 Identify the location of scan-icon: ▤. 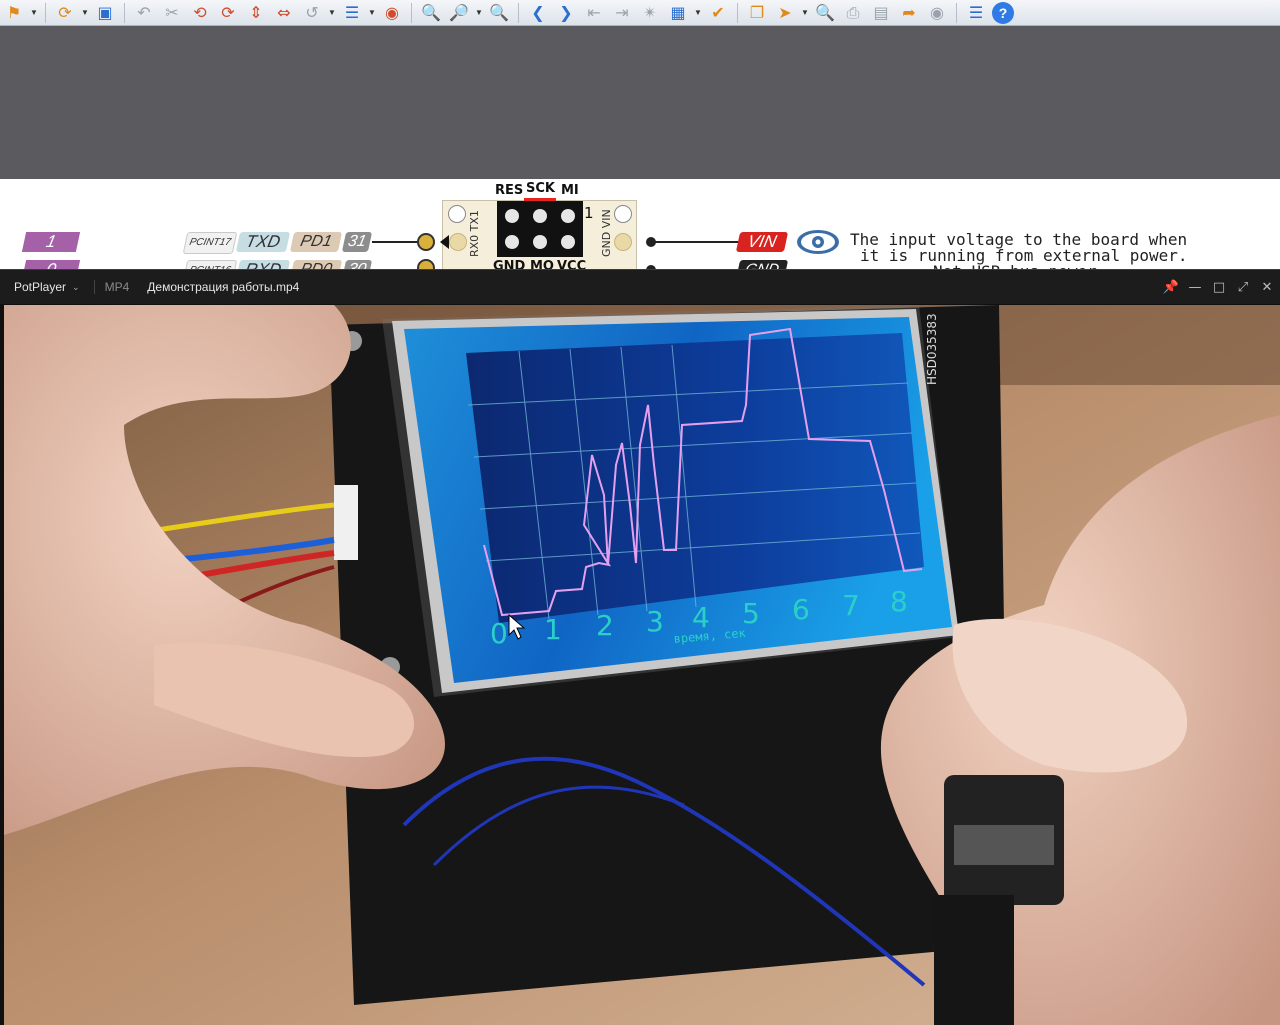
(881, 13).